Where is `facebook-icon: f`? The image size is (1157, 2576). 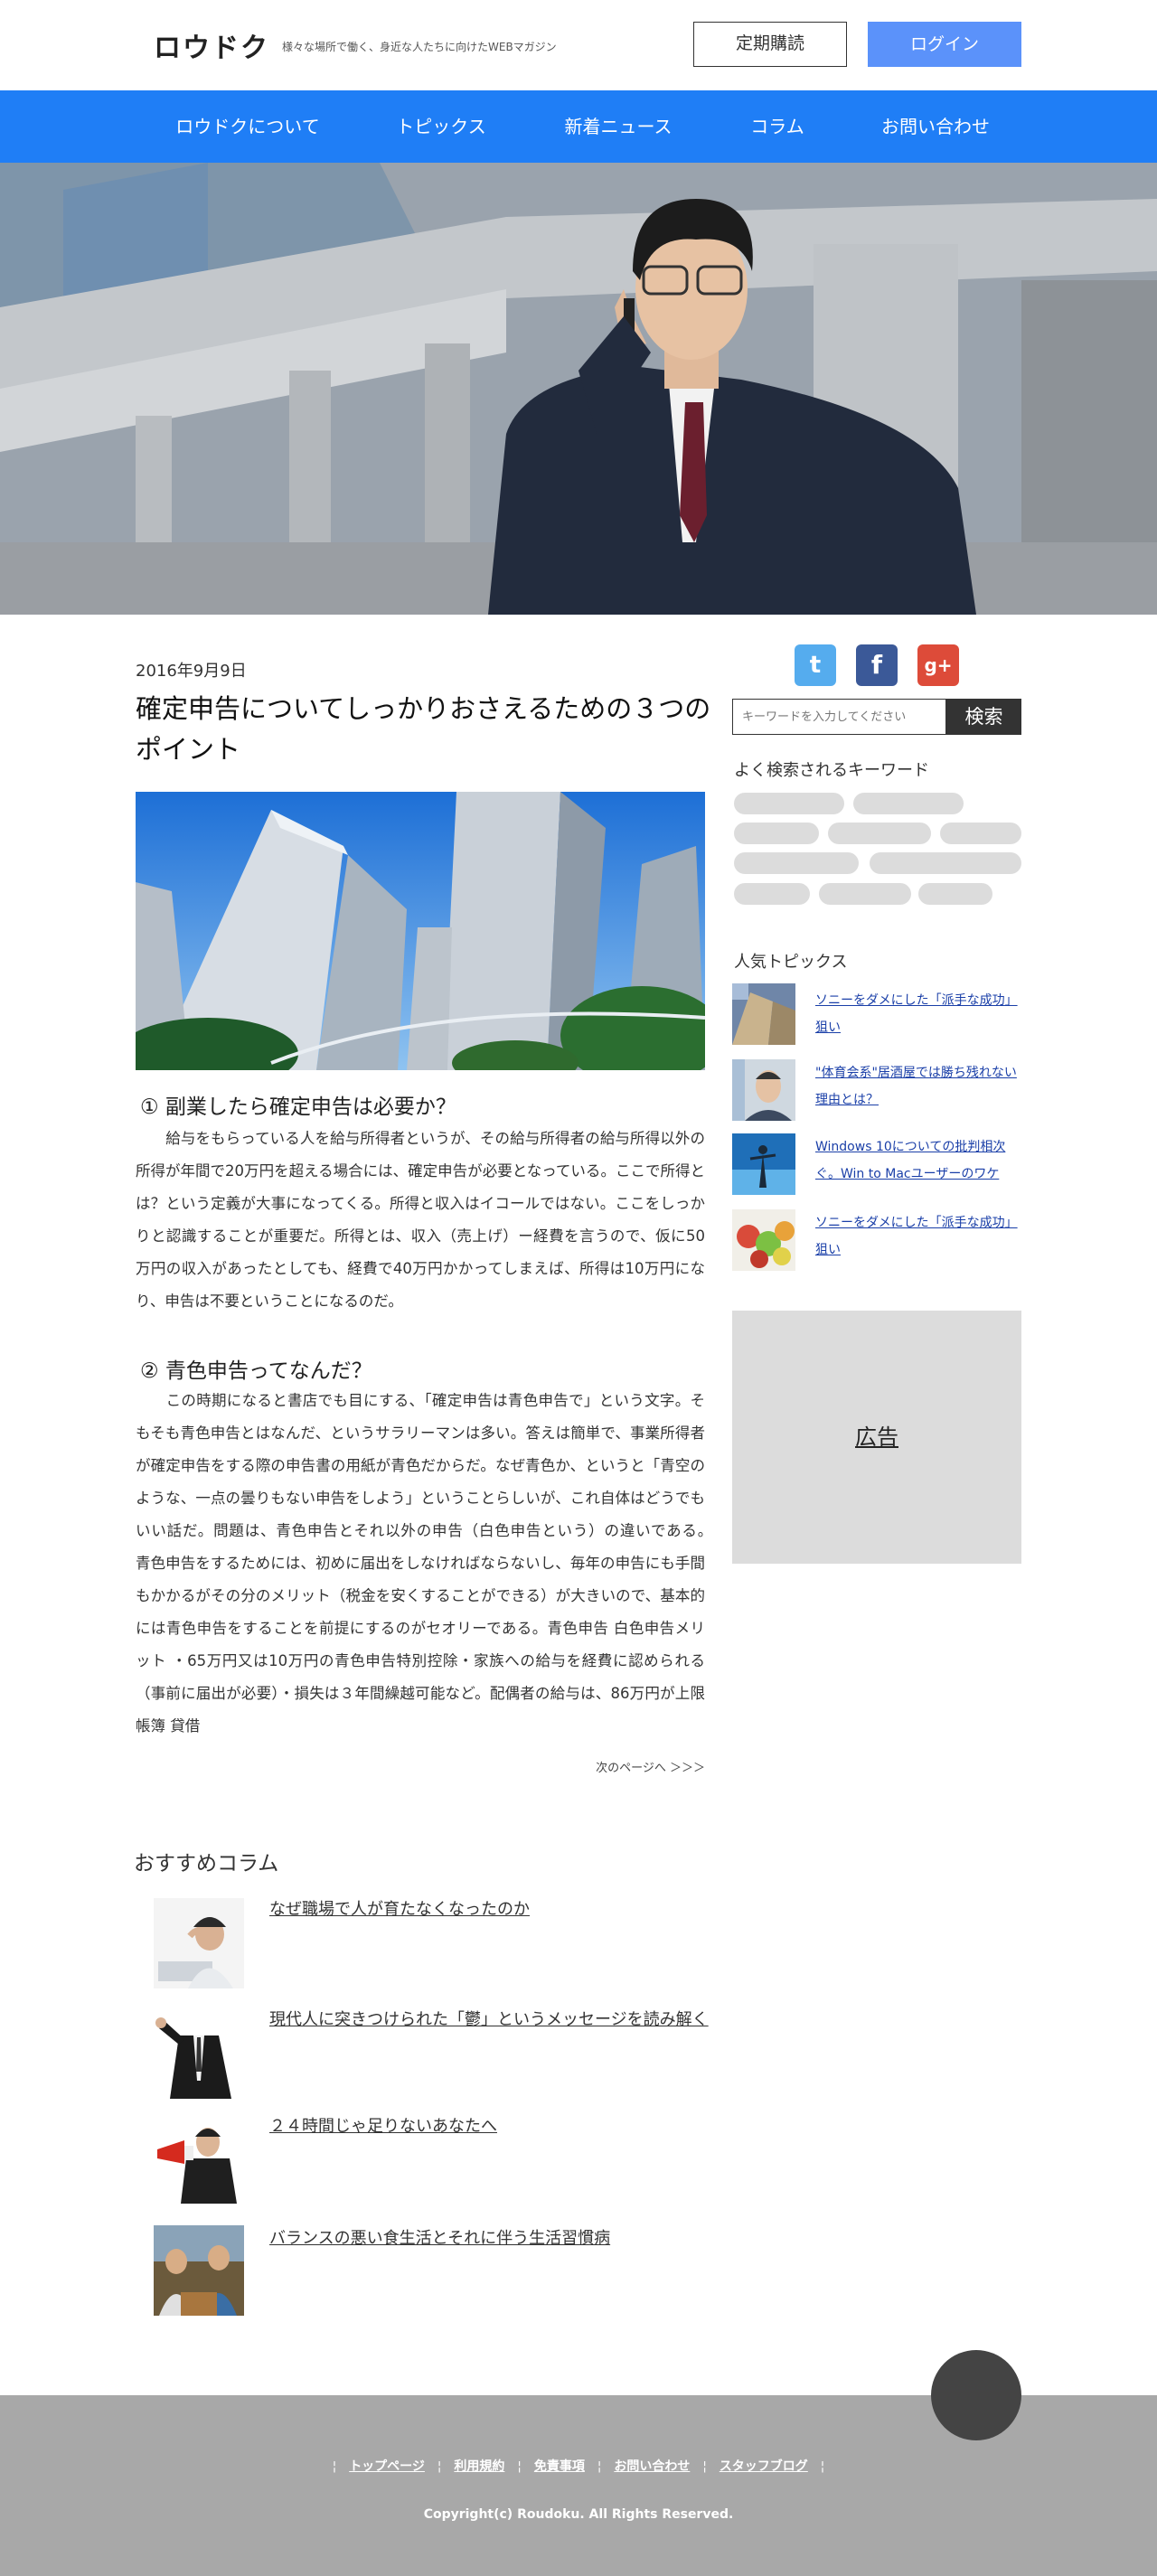
facebook-icon: f is located at coordinates (877, 665).